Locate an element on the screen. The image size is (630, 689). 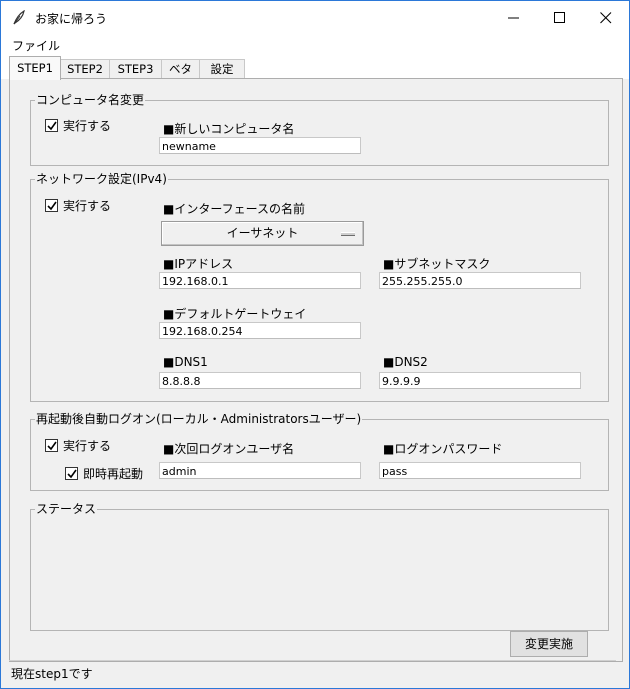
minimize-button is located at coordinates (514, 17).